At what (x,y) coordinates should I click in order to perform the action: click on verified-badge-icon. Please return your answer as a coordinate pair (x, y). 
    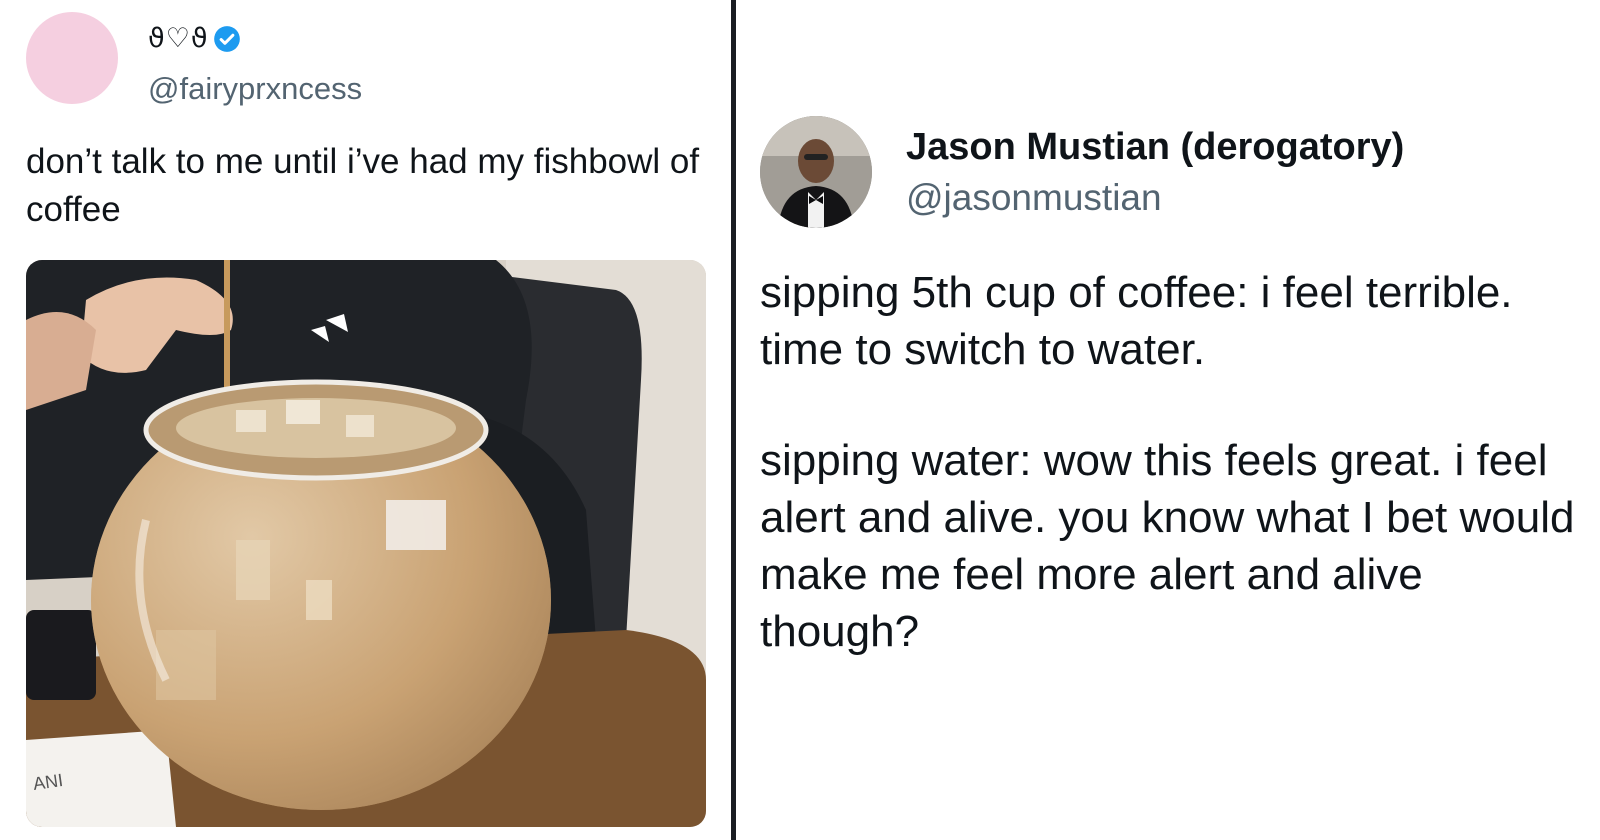
    Looking at the image, I should click on (226, 39).